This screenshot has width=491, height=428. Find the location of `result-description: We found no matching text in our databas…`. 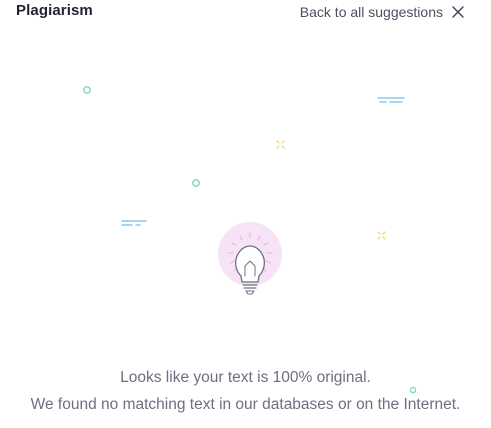

result-description: We found no matching text in our databas… is located at coordinates (245, 404).